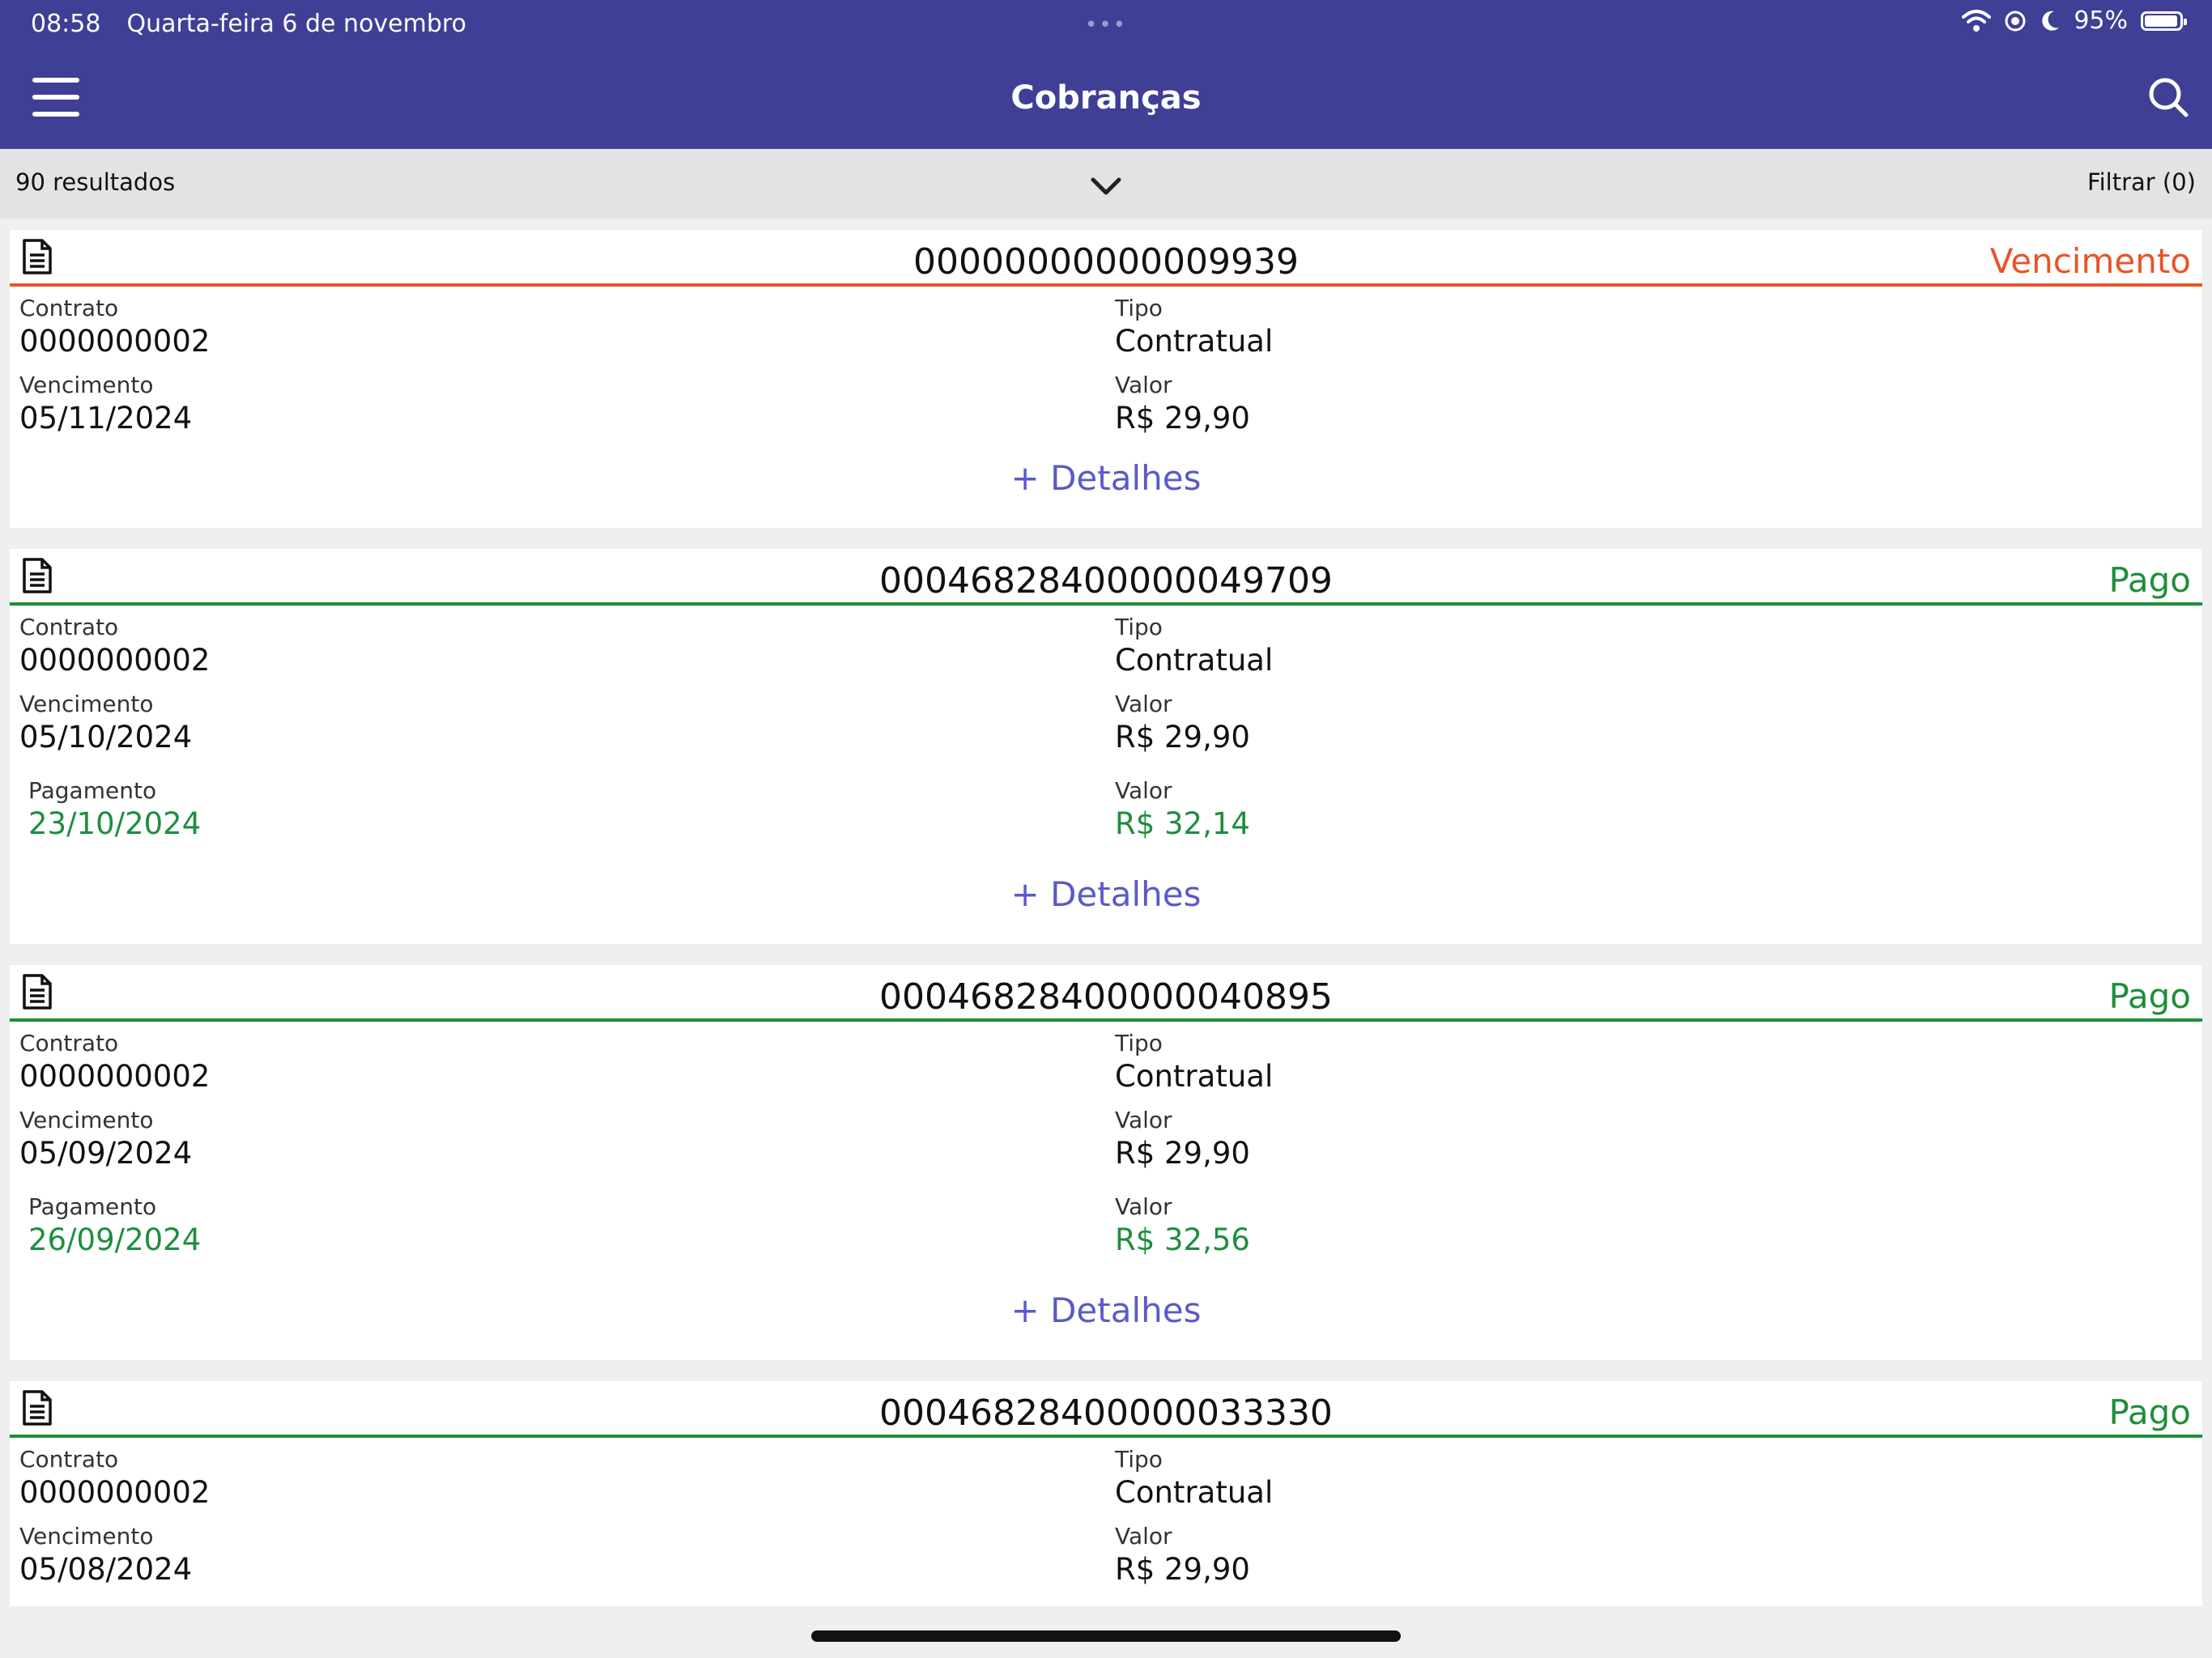 The height and width of the screenshot is (1658, 2212). Describe the element at coordinates (1182, 1239) in the screenshot. I see `valor-pago-value: R$ 32,56` at that location.